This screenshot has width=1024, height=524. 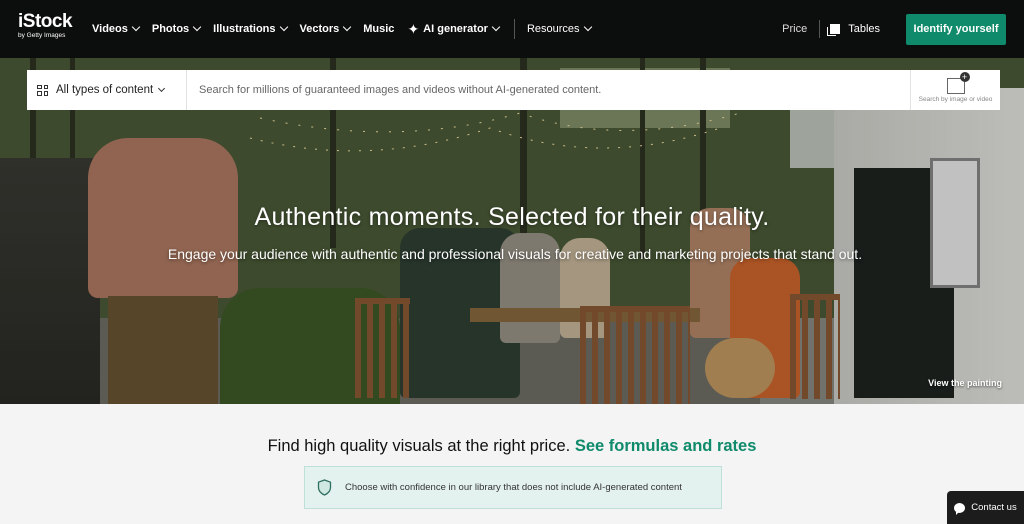 I want to click on nav-photos: Photos, so click(x=176, y=28).